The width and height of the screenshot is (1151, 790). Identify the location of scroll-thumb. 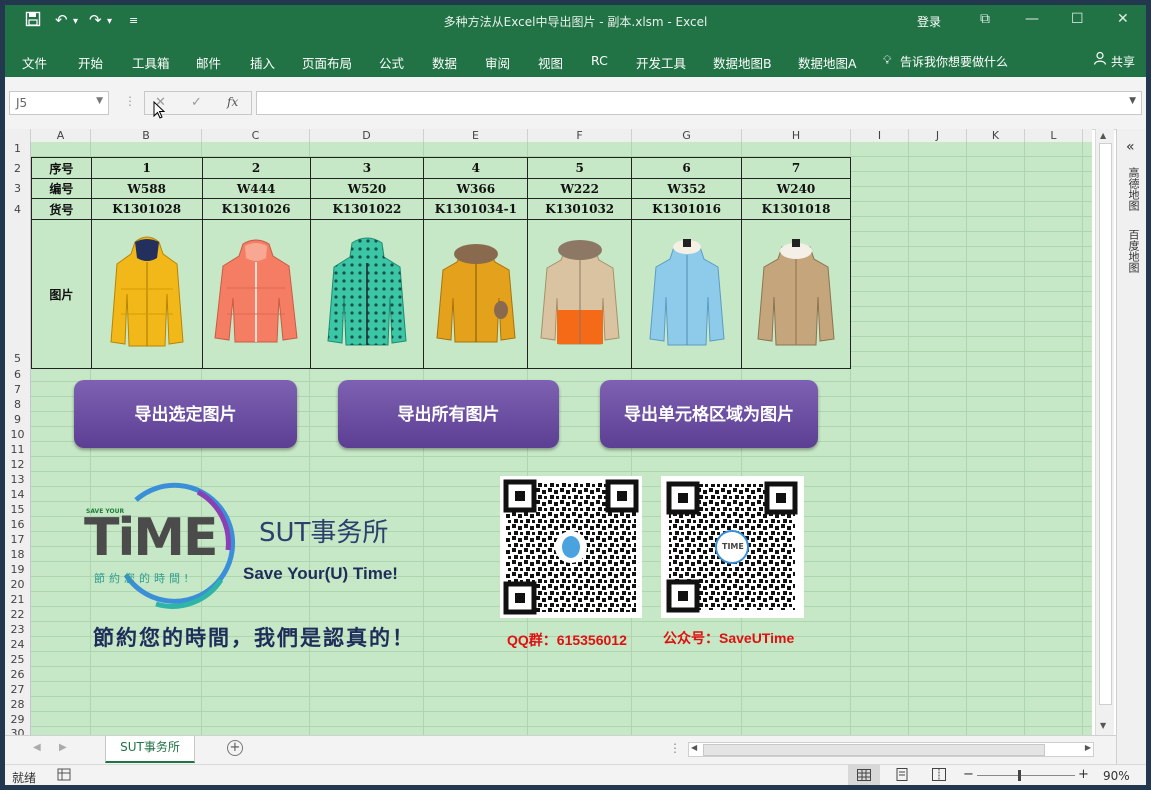
(1105, 424).